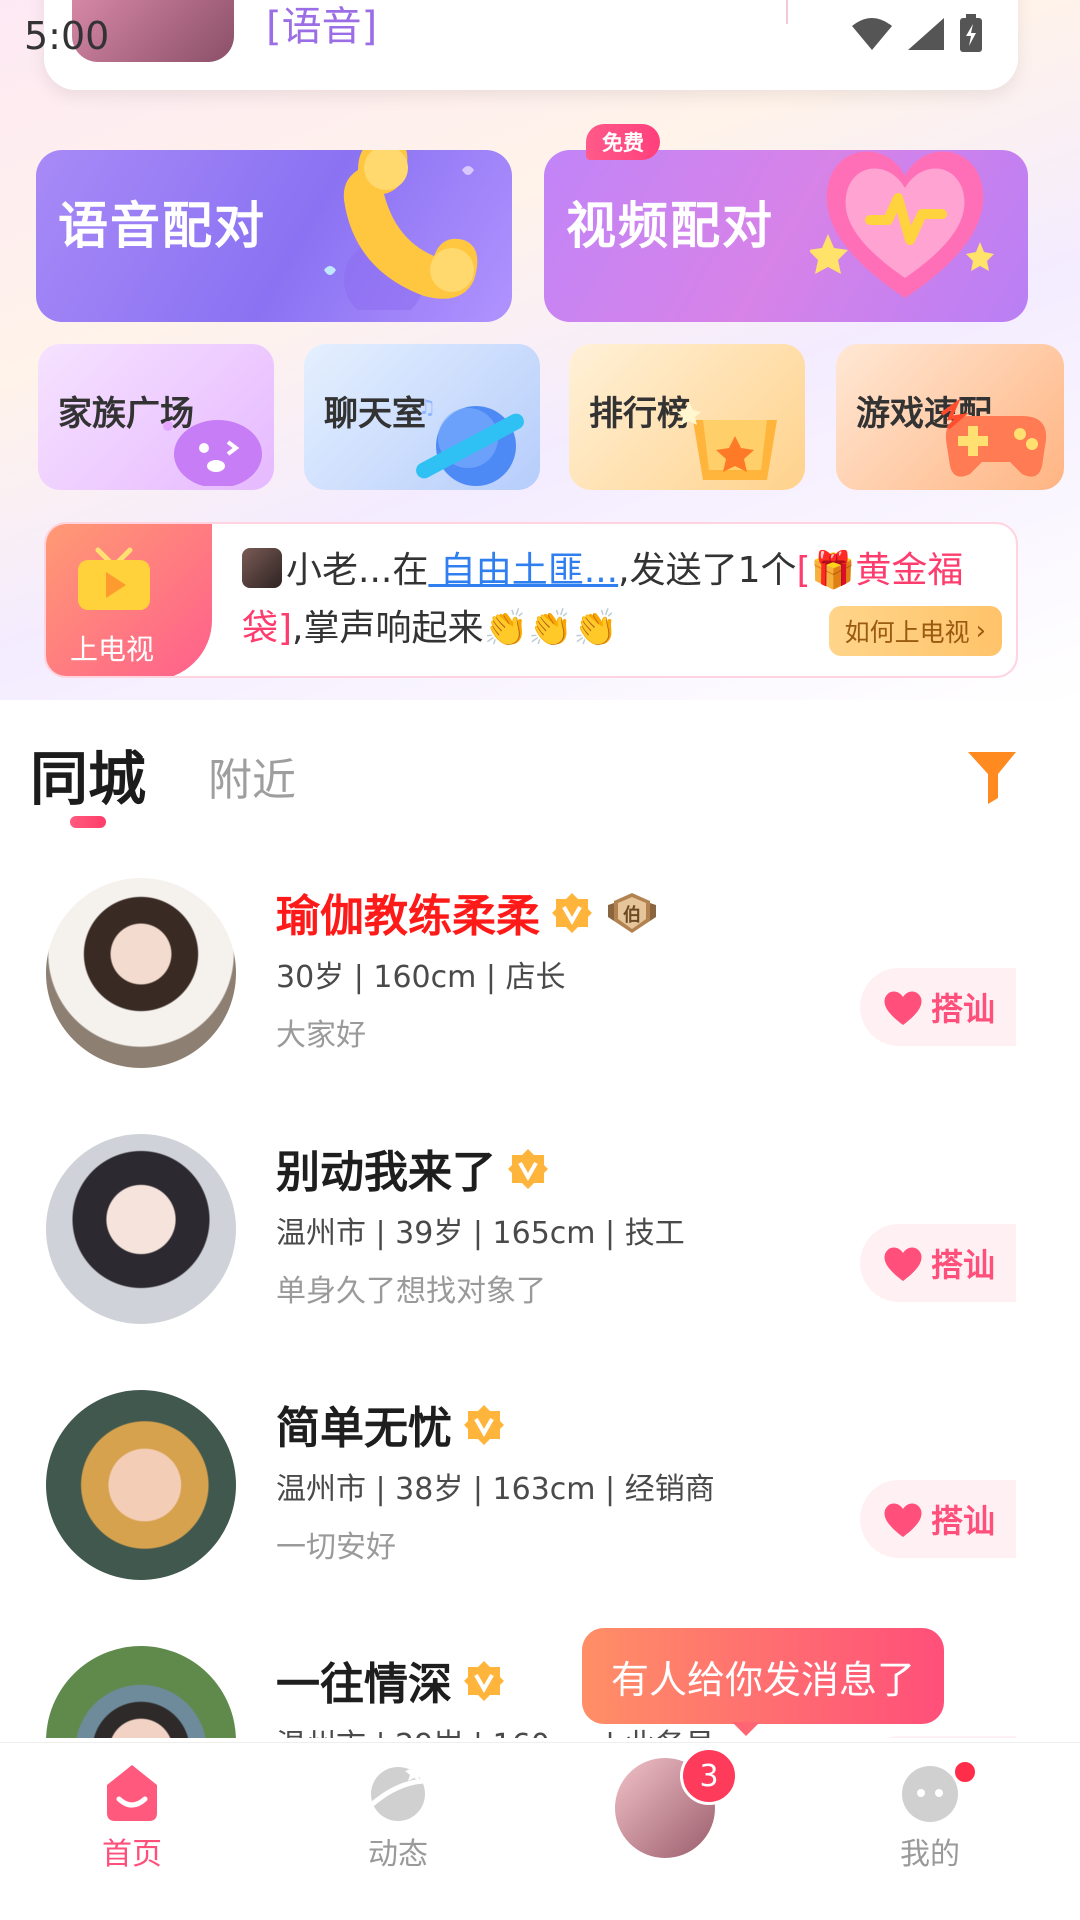 The width and height of the screenshot is (1080, 1920). I want to click on rank-badge-icon: 伯, so click(632, 913).